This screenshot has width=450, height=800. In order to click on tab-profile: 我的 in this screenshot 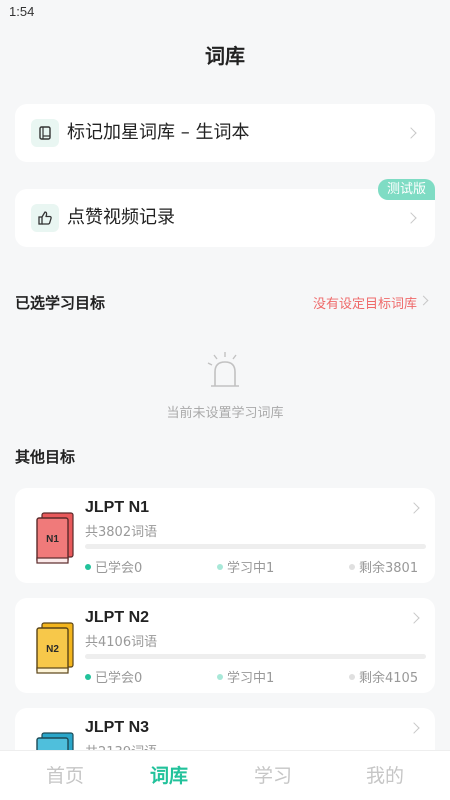, I will do `click(385, 775)`.